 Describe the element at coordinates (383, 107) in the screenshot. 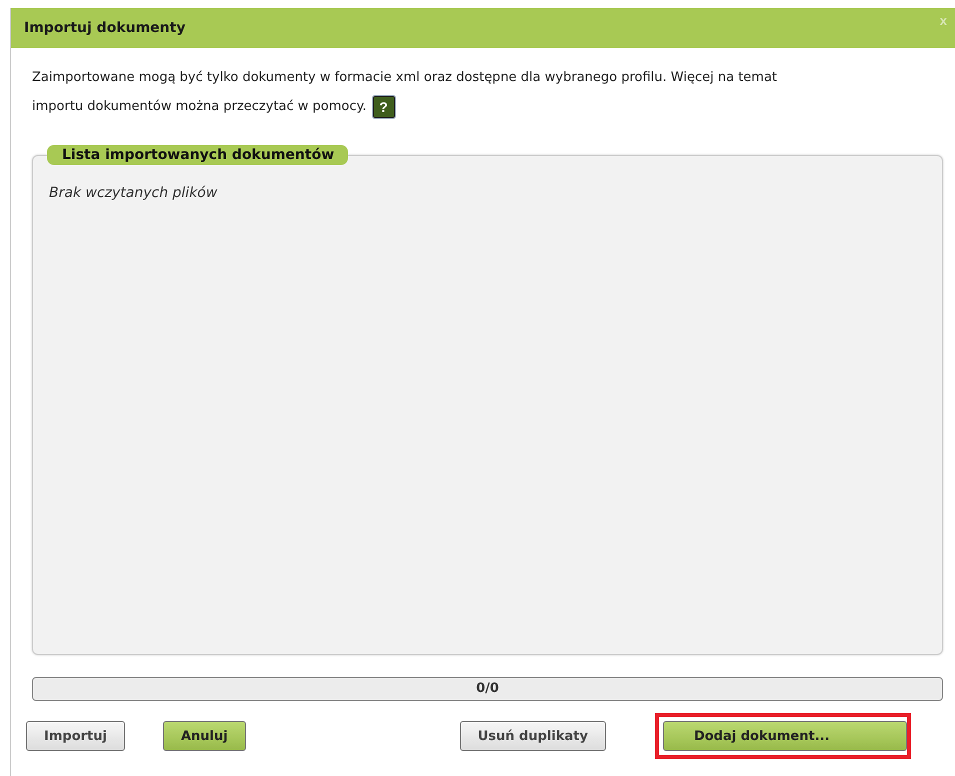

I see `help-button: ?` at that location.